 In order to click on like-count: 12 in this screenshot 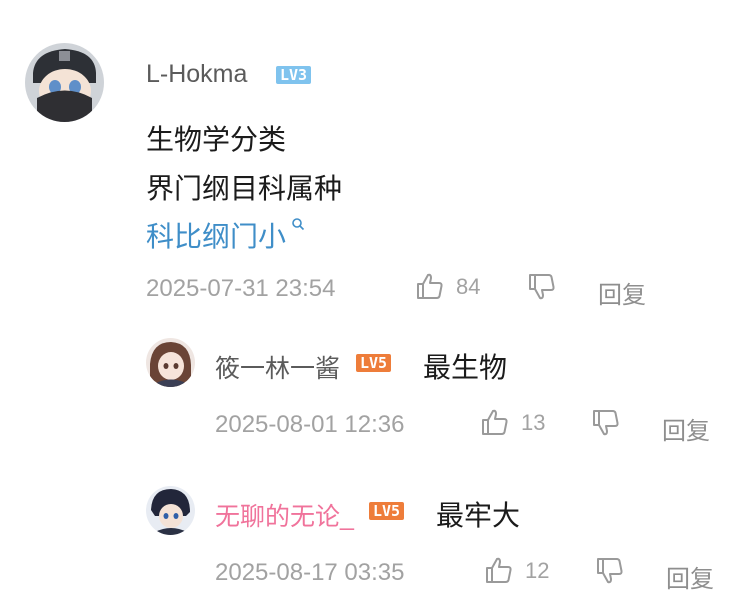, I will do `click(537, 570)`.